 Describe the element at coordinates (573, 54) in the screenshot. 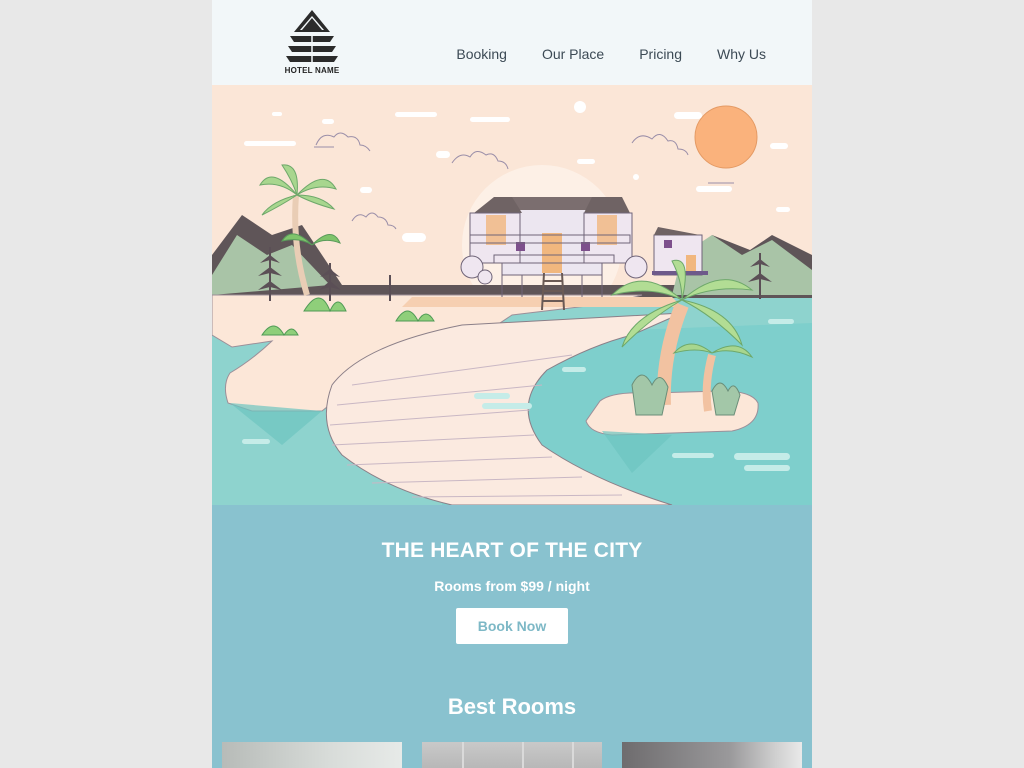

I see `nav-item-our-place: Our Place` at that location.